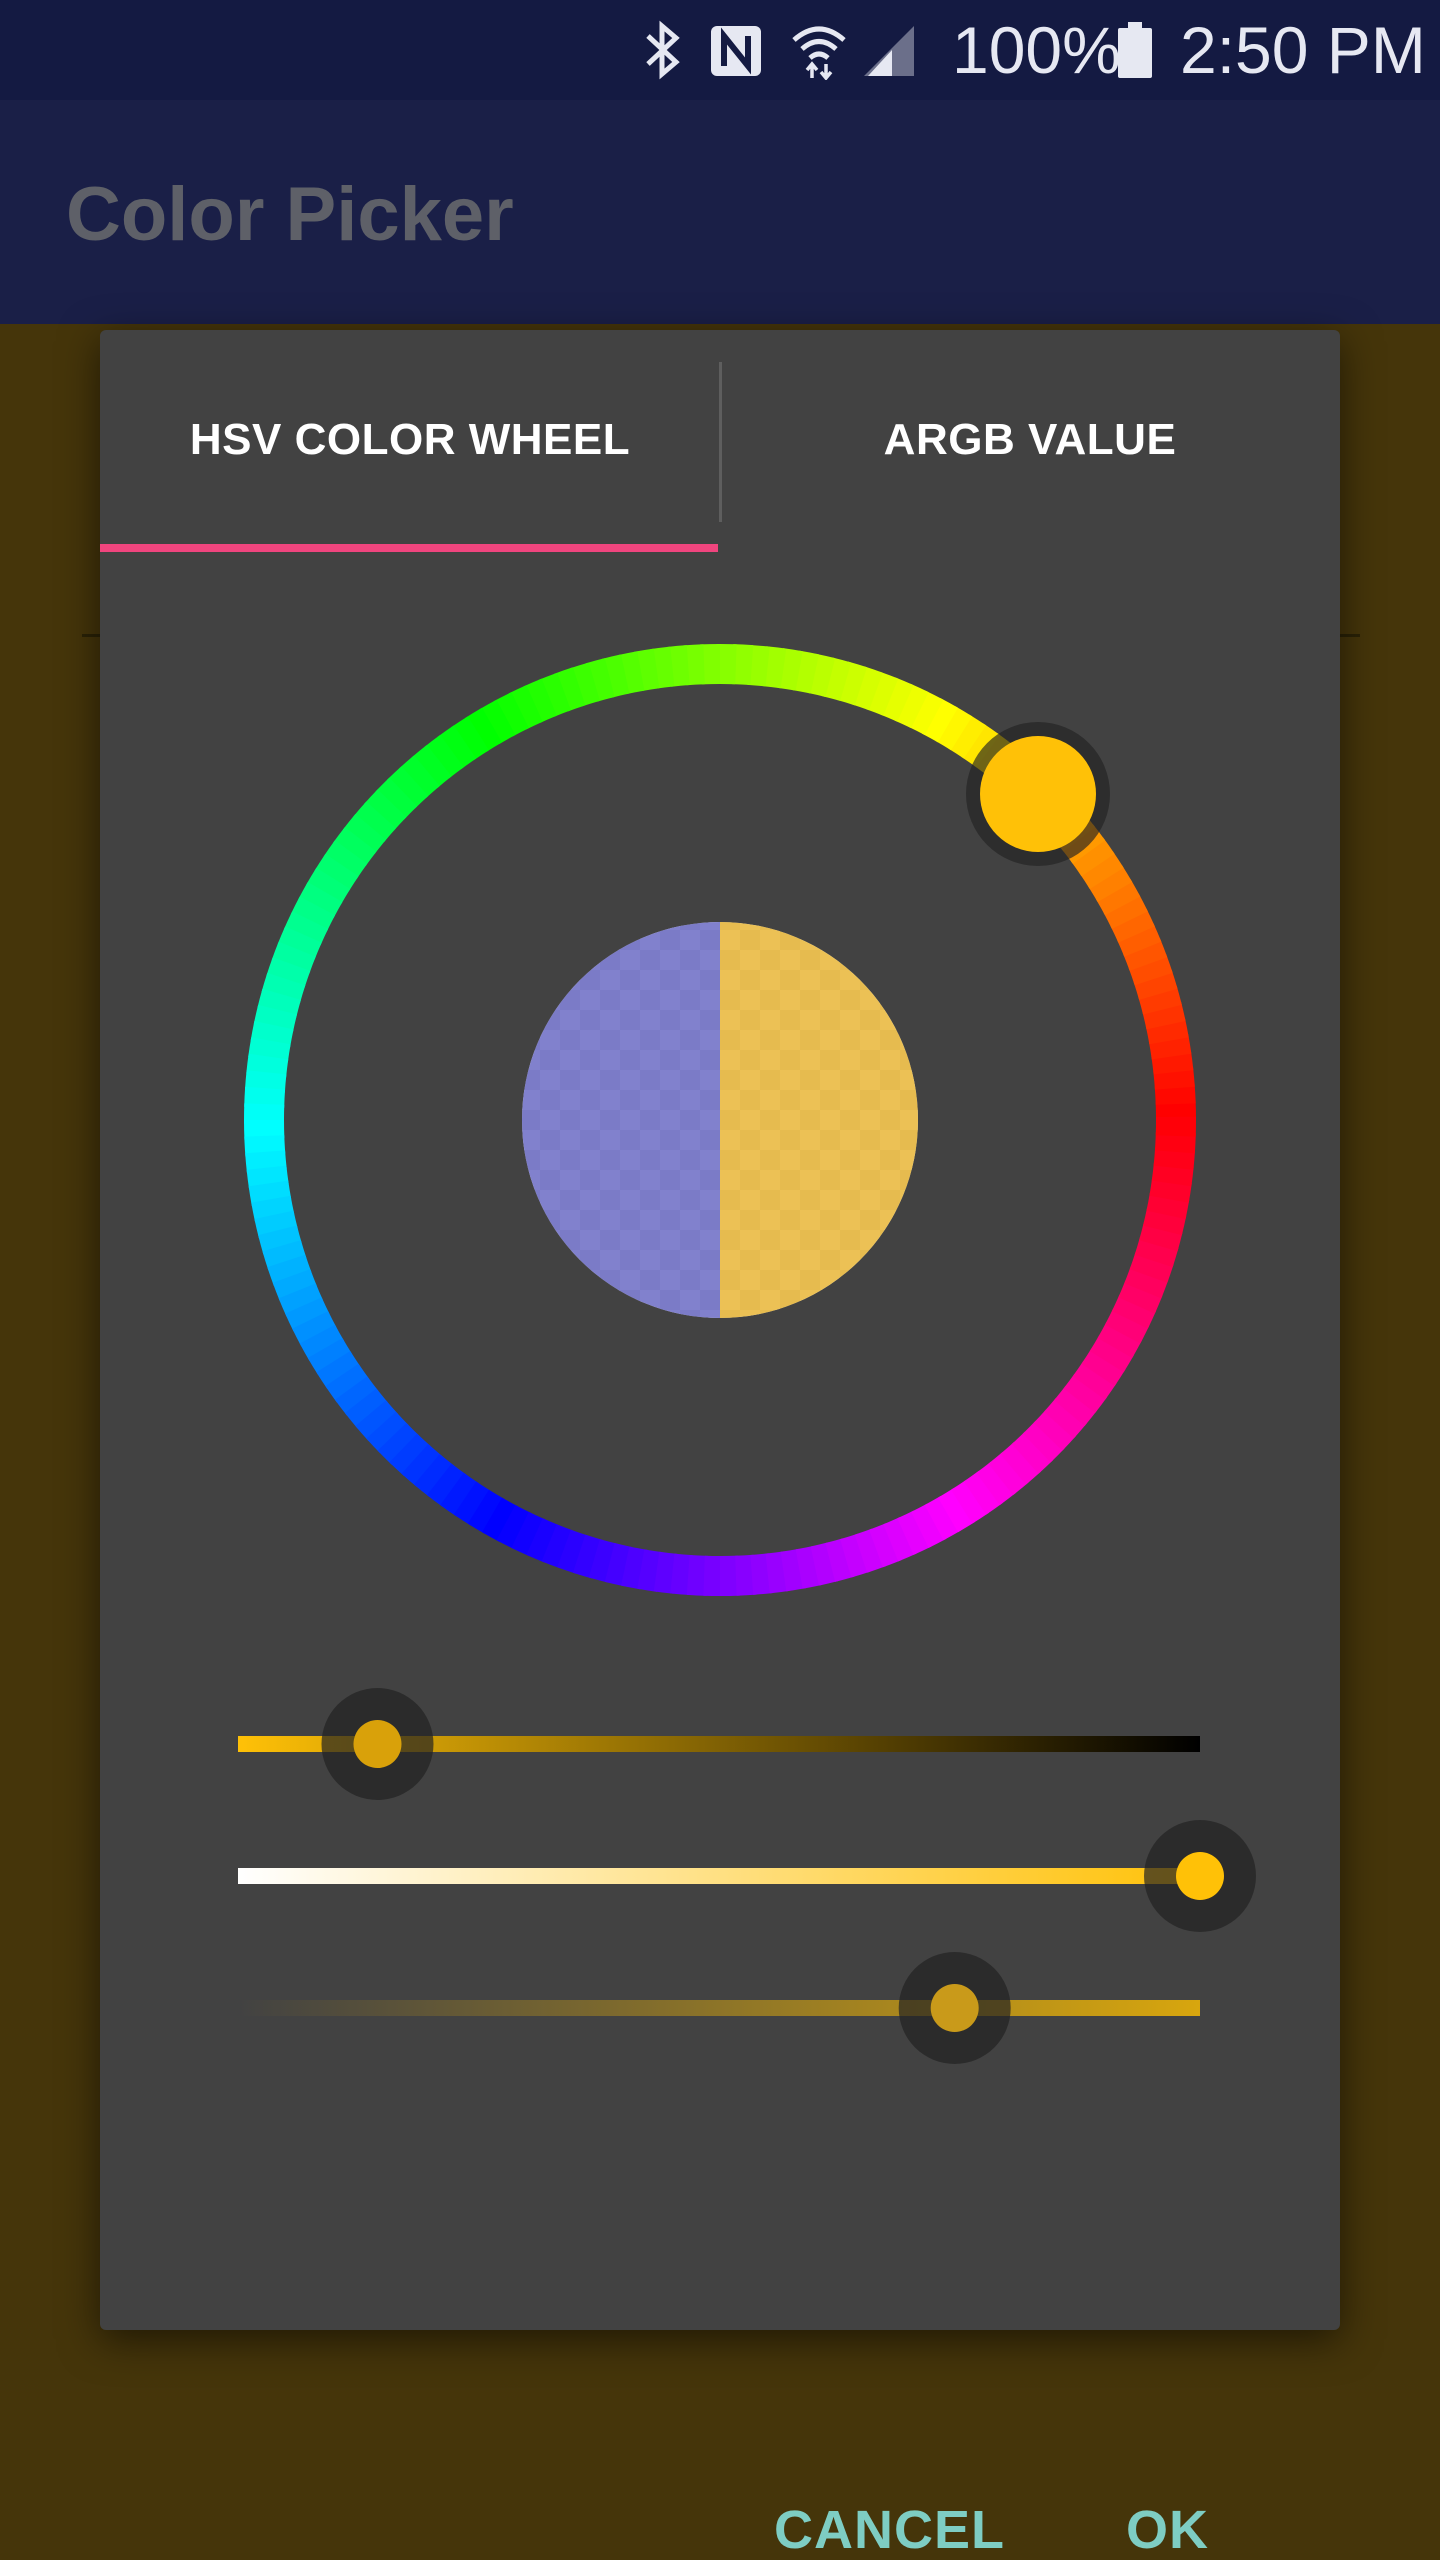 The image size is (1440, 2560). I want to click on value-slider, so click(719, 1744).